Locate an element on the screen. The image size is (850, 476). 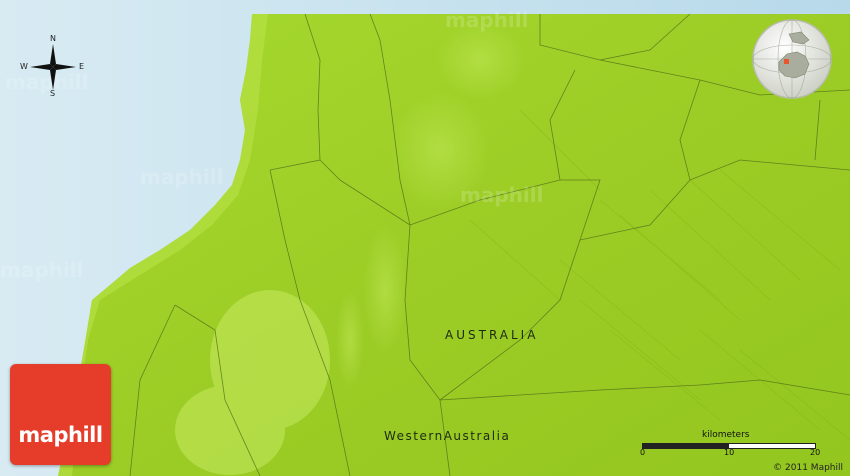
compass-north: N is located at coordinates (53, 38).